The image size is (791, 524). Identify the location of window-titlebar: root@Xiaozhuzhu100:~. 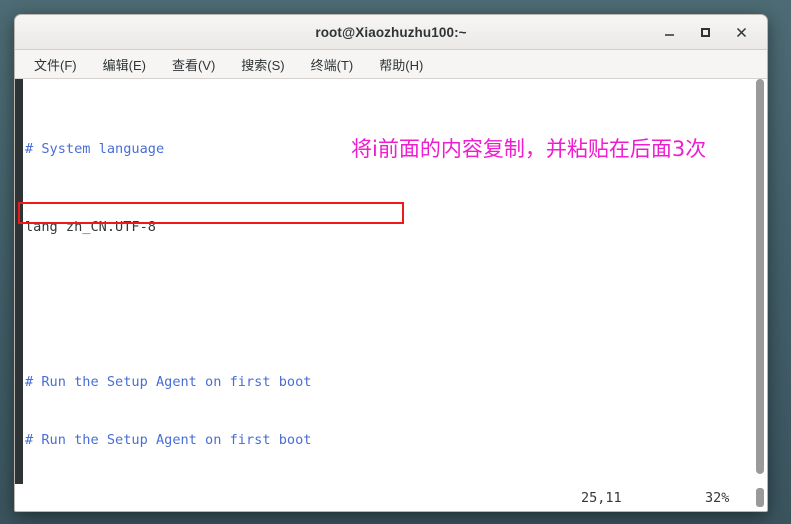
(391, 32).